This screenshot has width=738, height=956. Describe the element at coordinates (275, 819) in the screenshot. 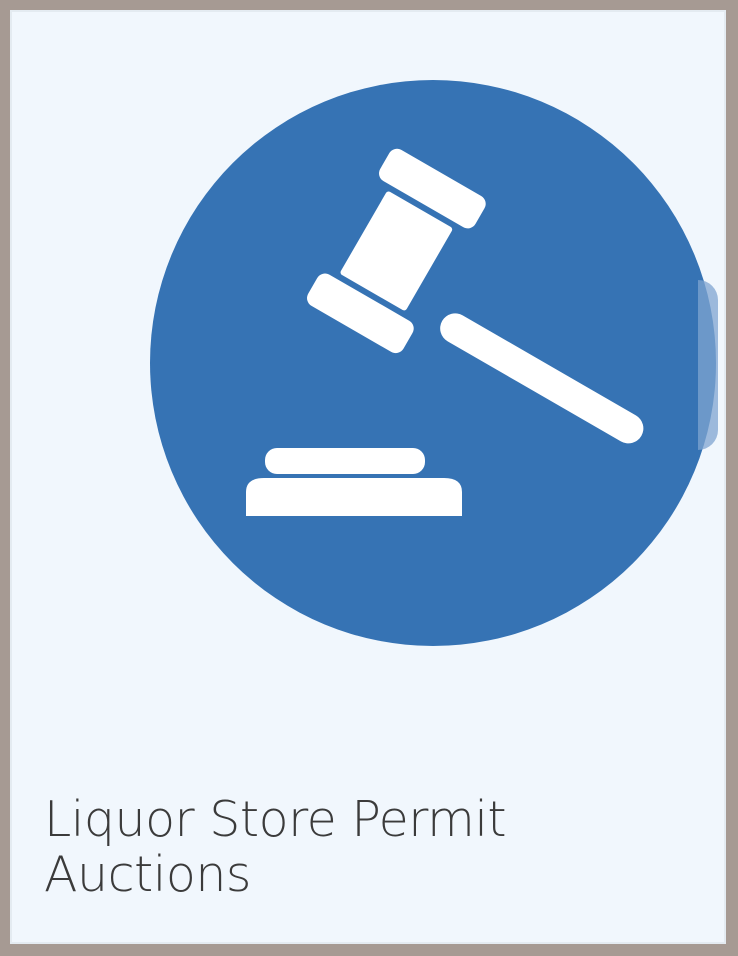

I see `tile-title-line-1: Liquor Store Permit` at that location.